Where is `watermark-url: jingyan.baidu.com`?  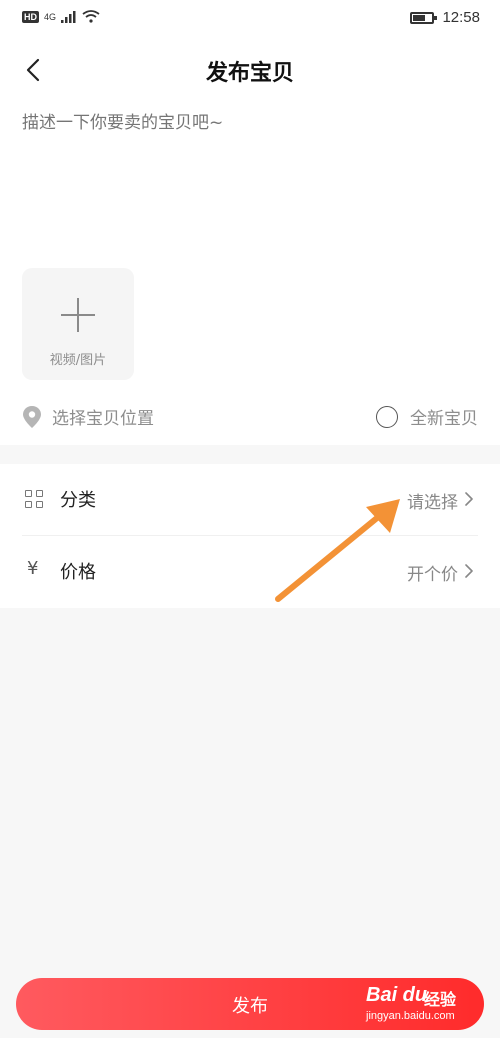
watermark-url: jingyan.baidu.com is located at coordinates (410, 1016).